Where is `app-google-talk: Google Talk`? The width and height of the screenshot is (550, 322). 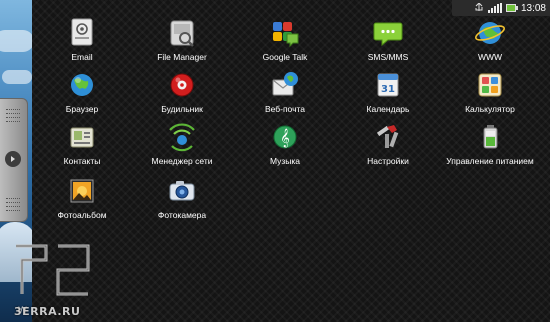 app-google-talk: Google Talk is located at coordinates (285, 46).